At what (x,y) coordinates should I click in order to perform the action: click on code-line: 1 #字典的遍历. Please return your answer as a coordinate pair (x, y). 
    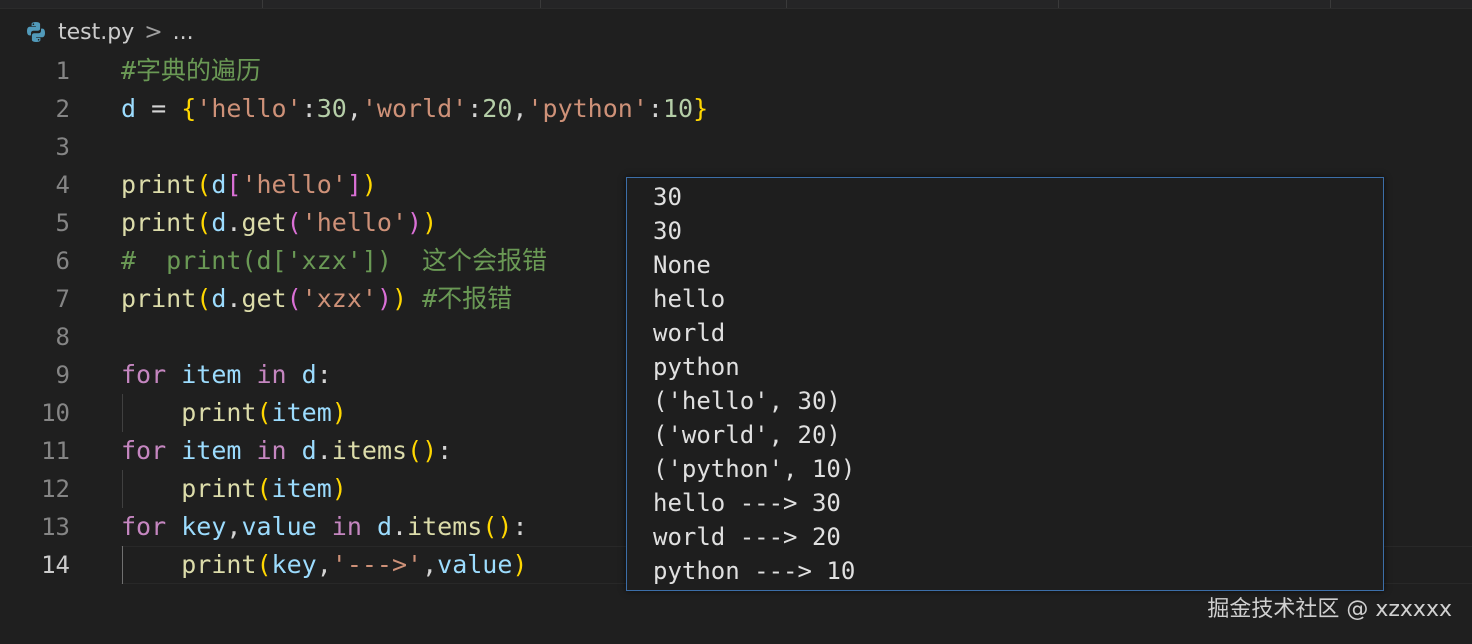
    Looking at the image, I should click on (736, 71).